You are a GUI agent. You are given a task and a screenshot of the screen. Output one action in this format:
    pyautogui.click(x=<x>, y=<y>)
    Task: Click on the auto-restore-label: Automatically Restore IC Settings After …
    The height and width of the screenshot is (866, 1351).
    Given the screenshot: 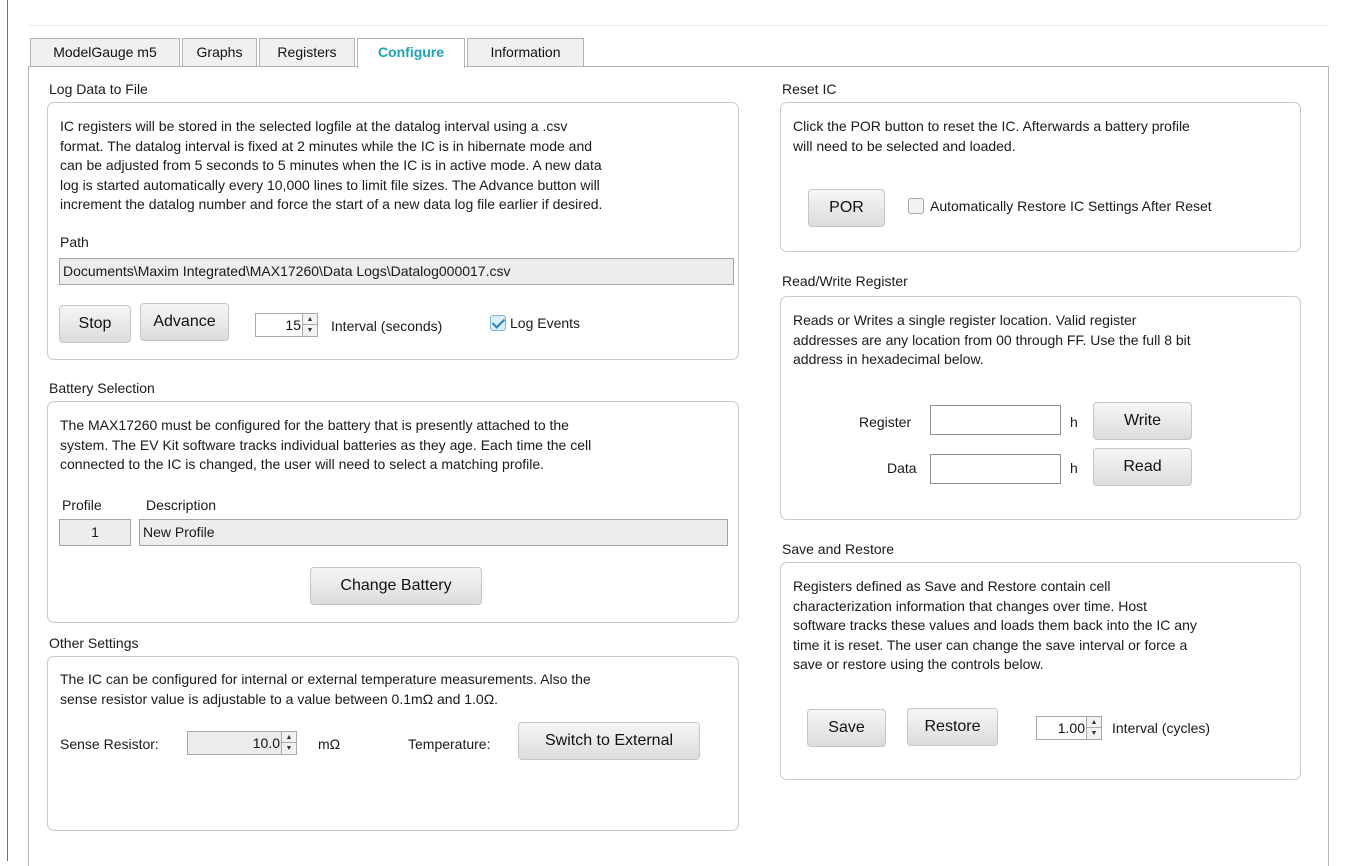 What is the action you would take?
    pyautogui.click(x=1071, y=206)
    